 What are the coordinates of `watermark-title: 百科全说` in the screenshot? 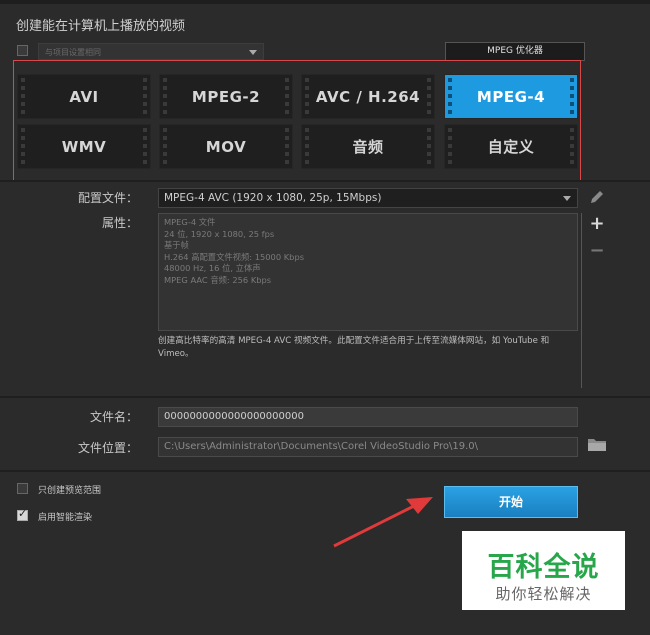 It's located at (543, 567).